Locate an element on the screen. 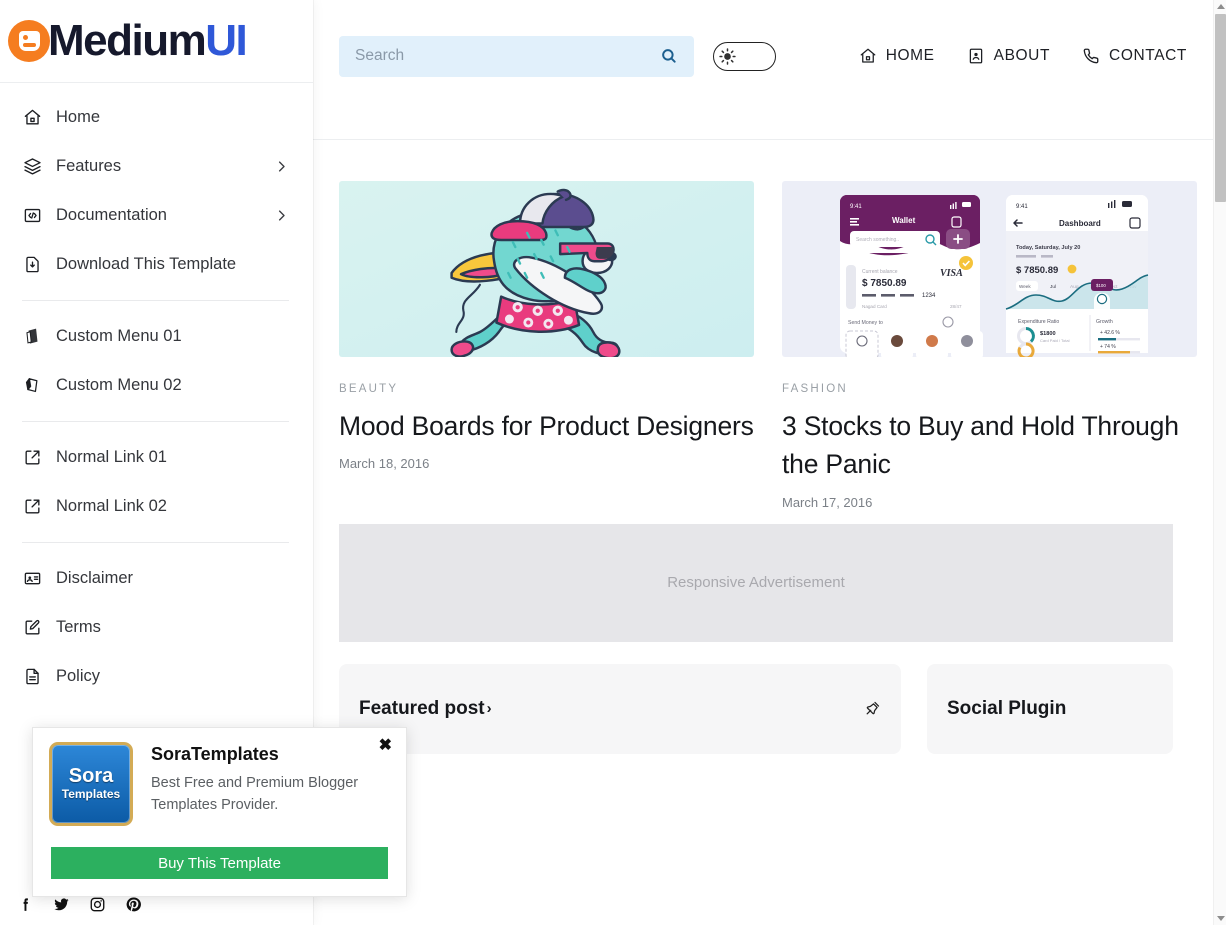 The image size is (1226, 925). phone-icon is located at coordinates (1091, 56).